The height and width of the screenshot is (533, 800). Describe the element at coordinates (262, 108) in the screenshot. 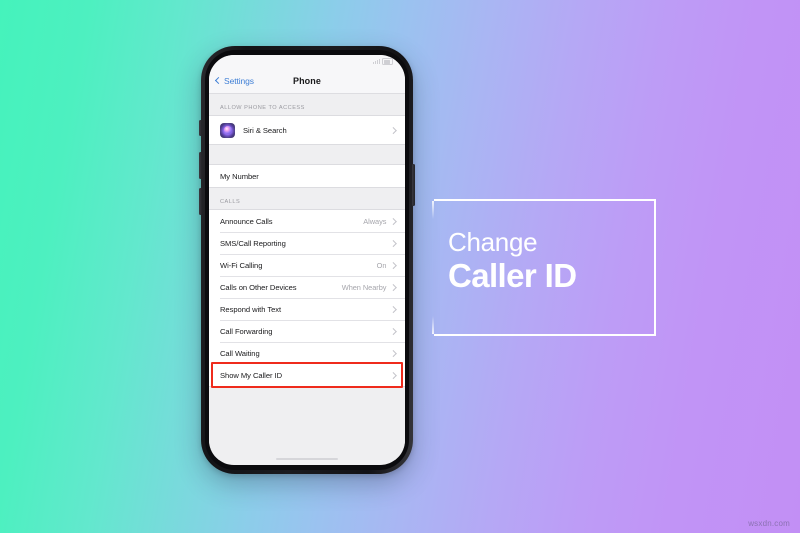

I see `section-header-allow-access: ALLOW PHONE TO ACCESS` at that location.